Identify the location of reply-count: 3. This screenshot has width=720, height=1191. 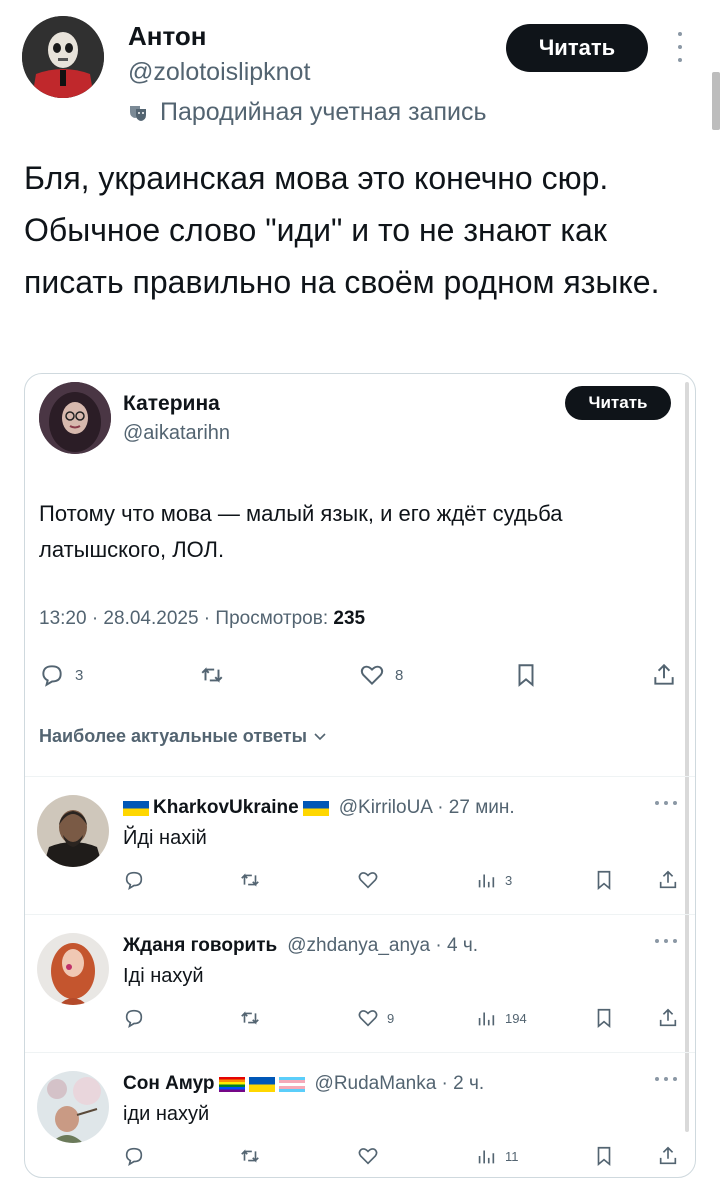
(79, 675).